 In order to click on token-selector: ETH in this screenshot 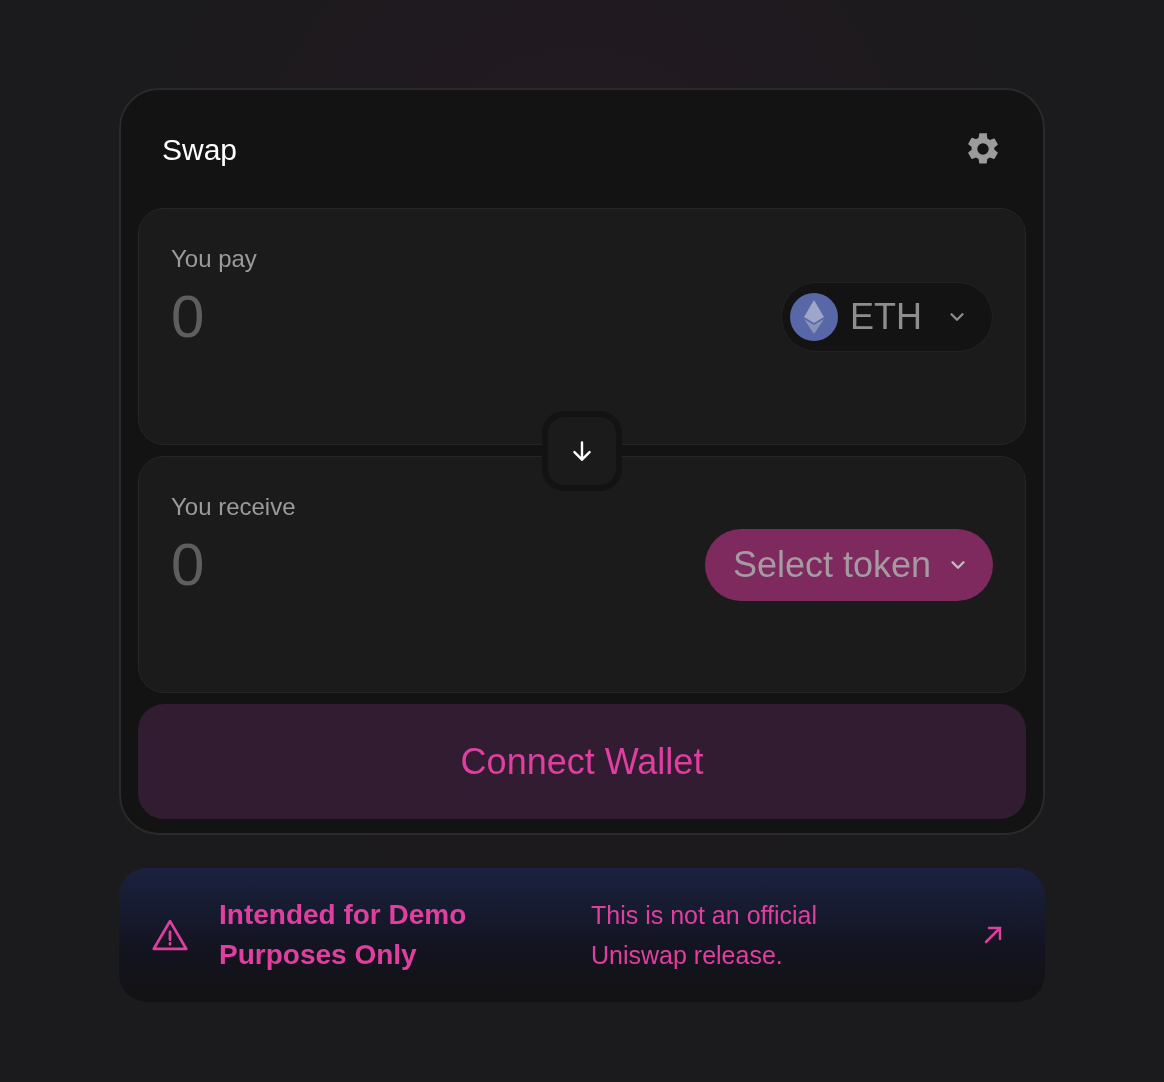, I will do `click(887, 317)`.